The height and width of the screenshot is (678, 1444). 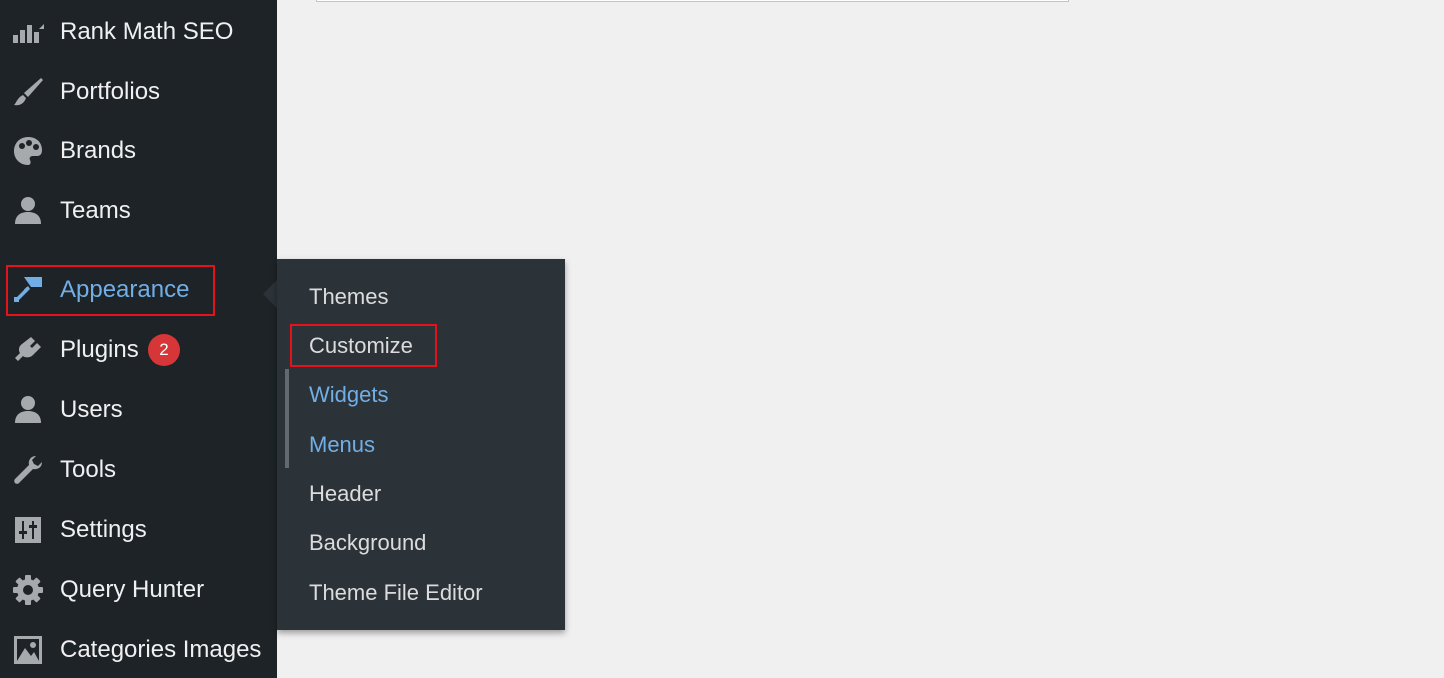 I want to click on submenu-item-background: Background, so click(x=421, y=543).